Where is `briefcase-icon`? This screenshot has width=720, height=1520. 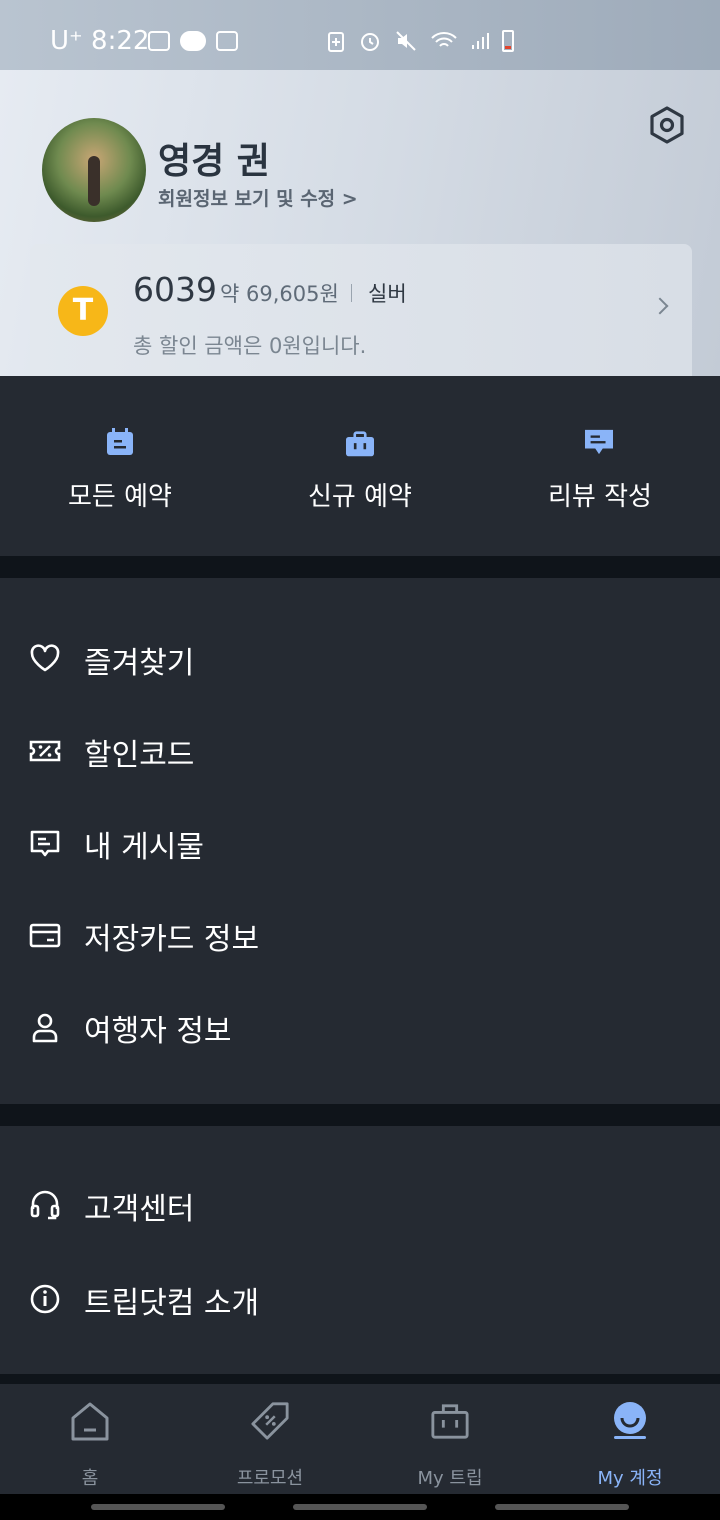
briefcase-icon is located at coordinates (450, 1421).